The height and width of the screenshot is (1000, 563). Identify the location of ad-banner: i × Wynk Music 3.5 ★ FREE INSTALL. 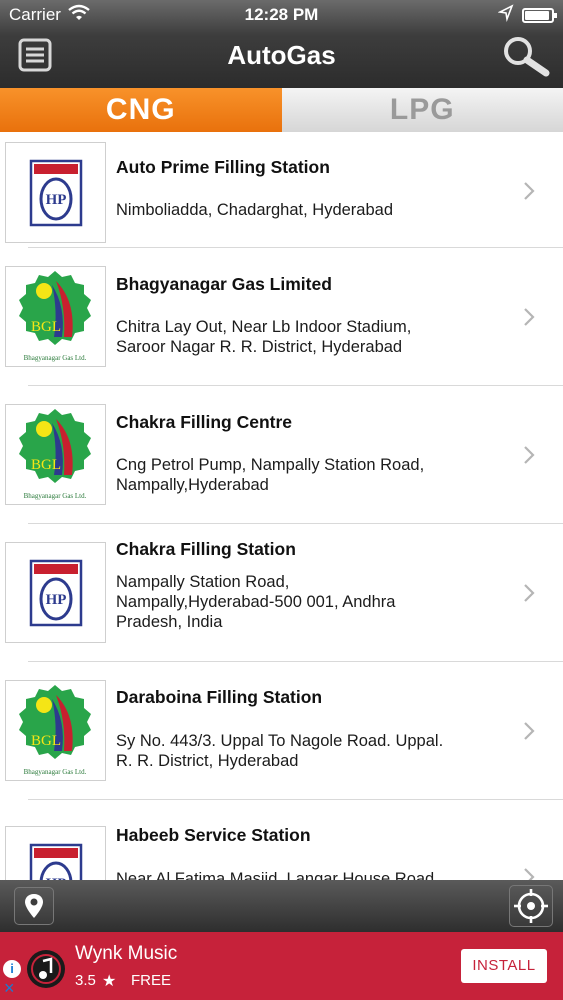
(281, 966).